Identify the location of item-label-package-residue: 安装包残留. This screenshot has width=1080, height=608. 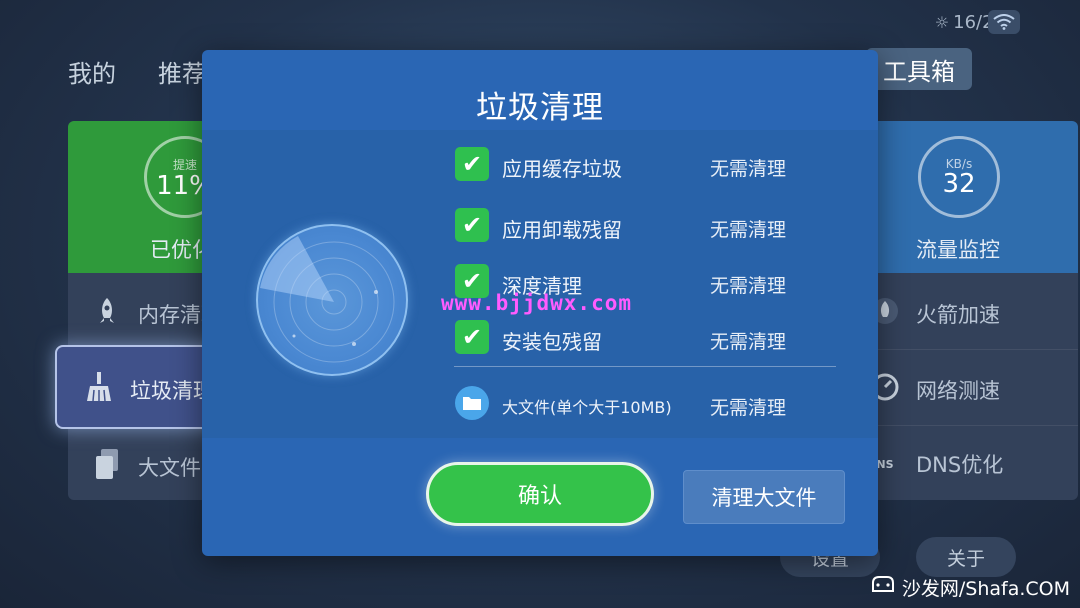
(552, 342).